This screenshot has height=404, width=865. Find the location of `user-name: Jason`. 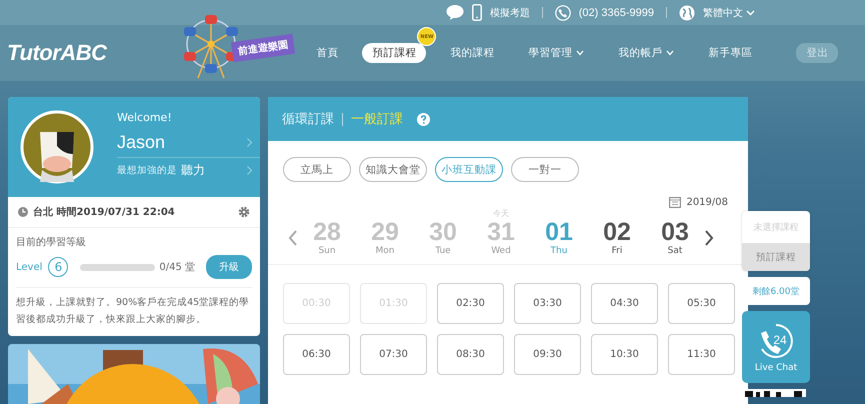

user-name: Jason is located at coordinates (182, 142).